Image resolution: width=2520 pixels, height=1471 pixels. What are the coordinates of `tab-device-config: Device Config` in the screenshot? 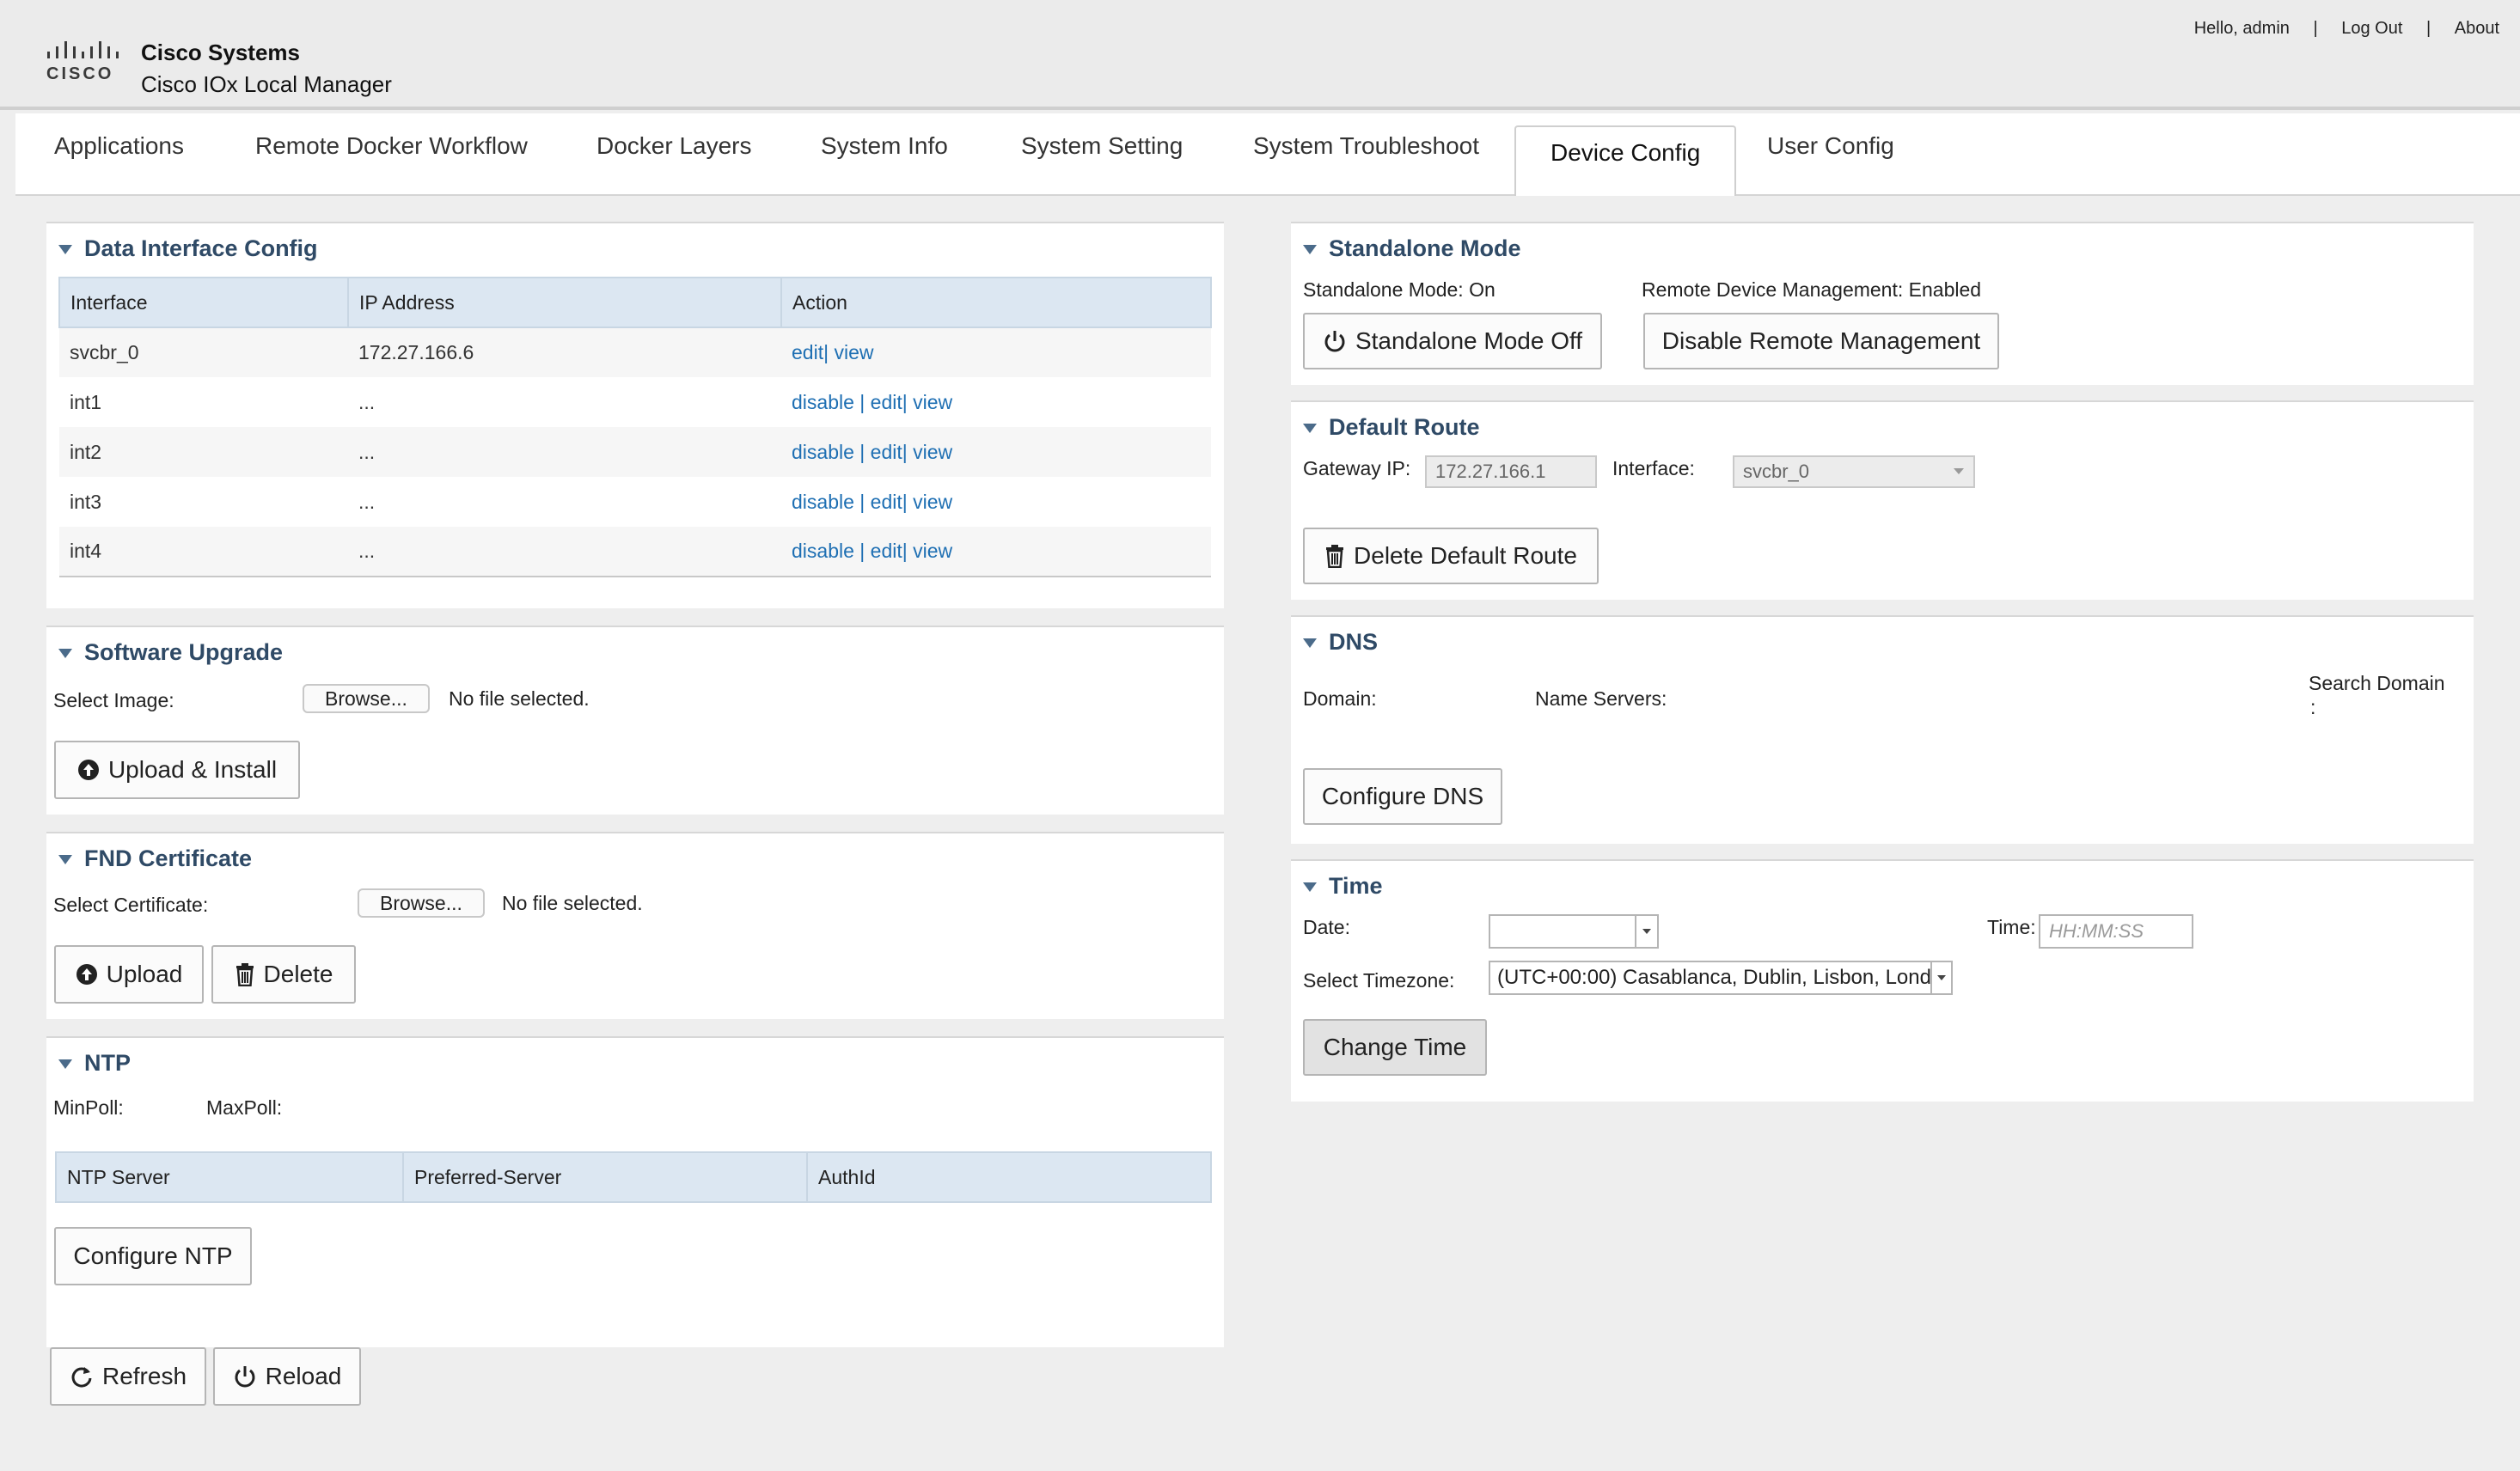 It's located at (1626, 161).